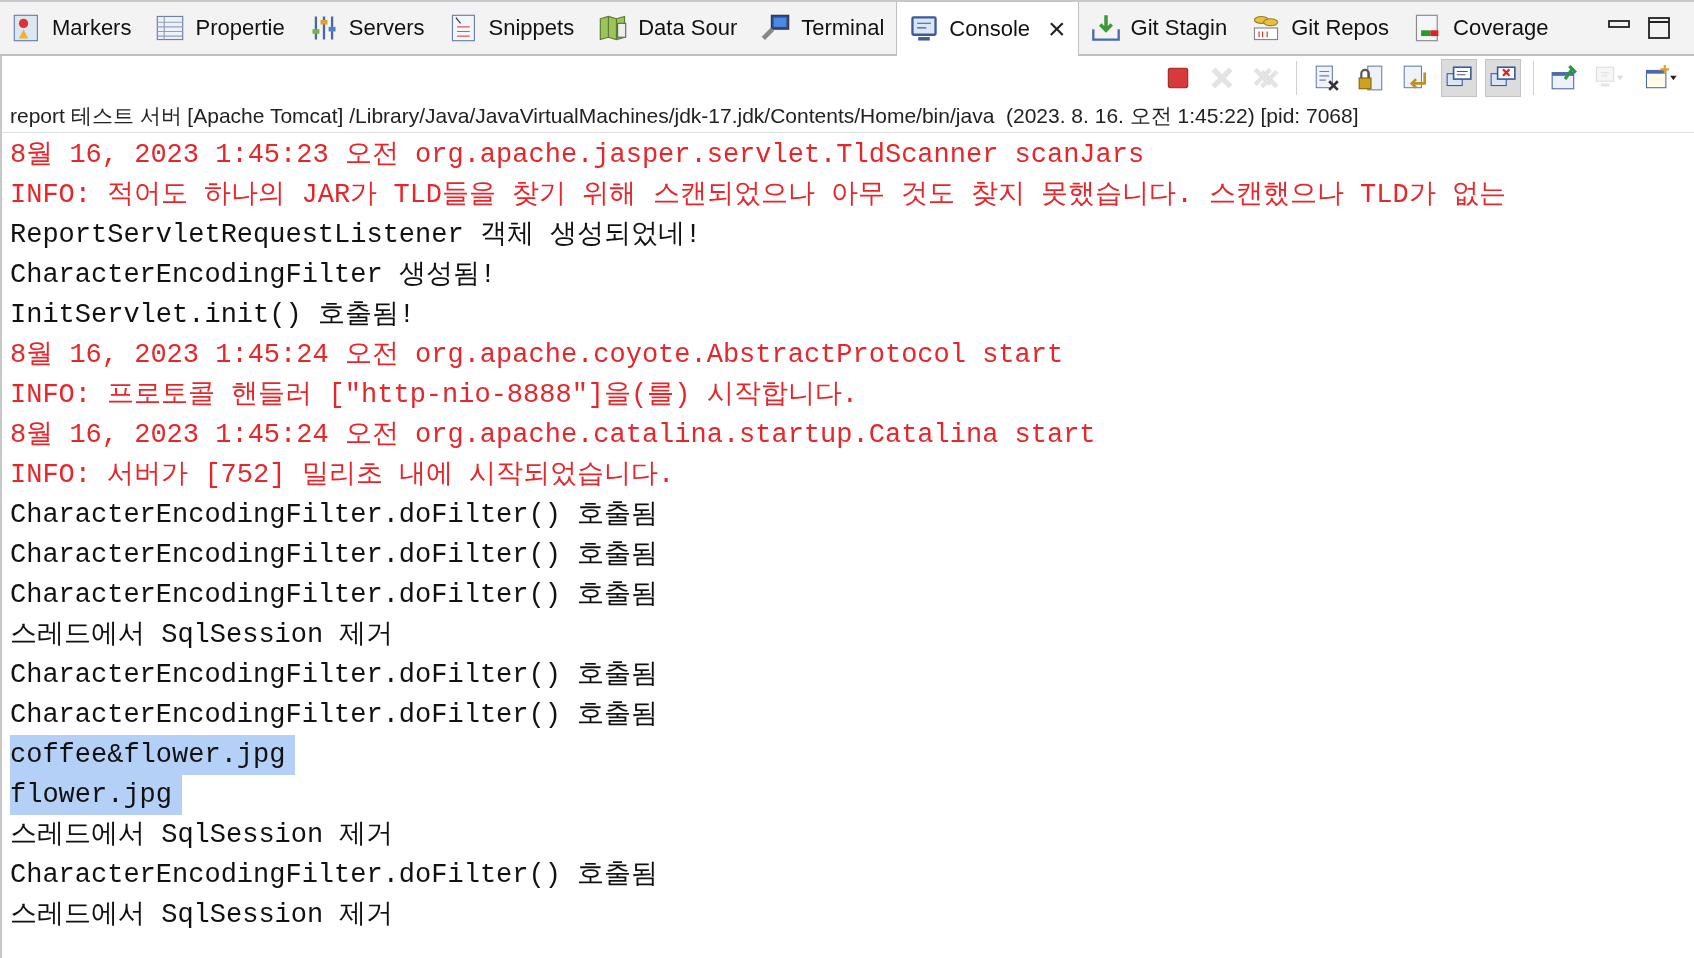  What do you see at coordinates (1057, 29) in the screenshot?
I see `close-icon: ×` at bounding box center [1057, 29].